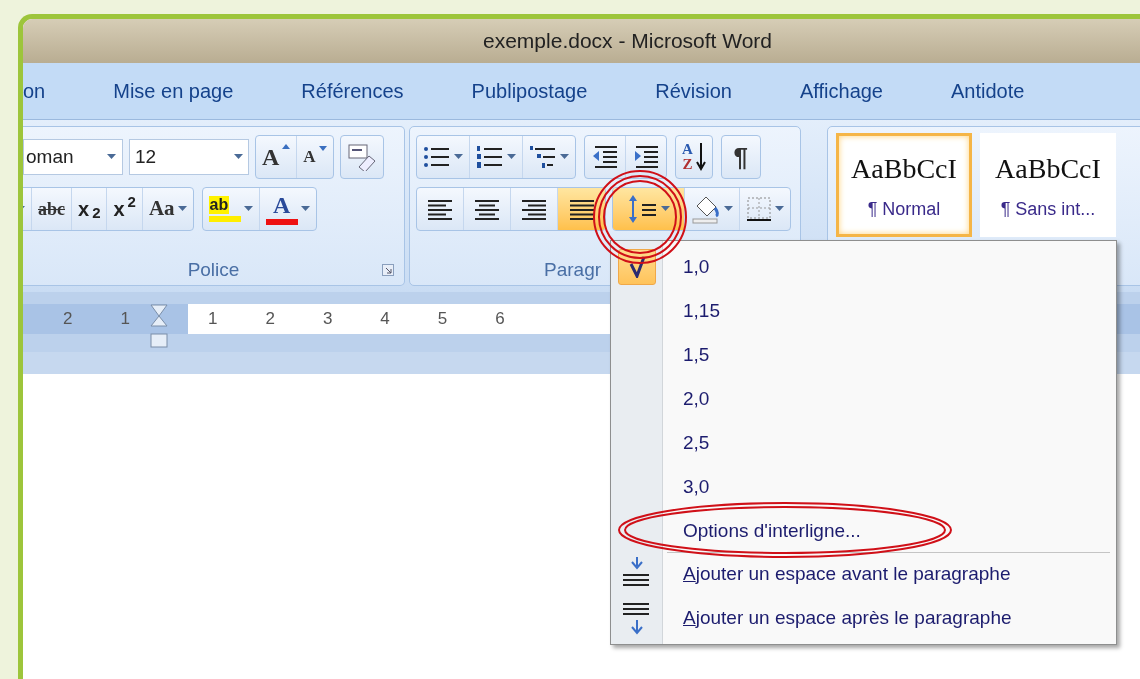  What do you see at coordinates (646, 157) in the screenshot?
I see `increase-indent-icon` at bounding box center [646, 157].